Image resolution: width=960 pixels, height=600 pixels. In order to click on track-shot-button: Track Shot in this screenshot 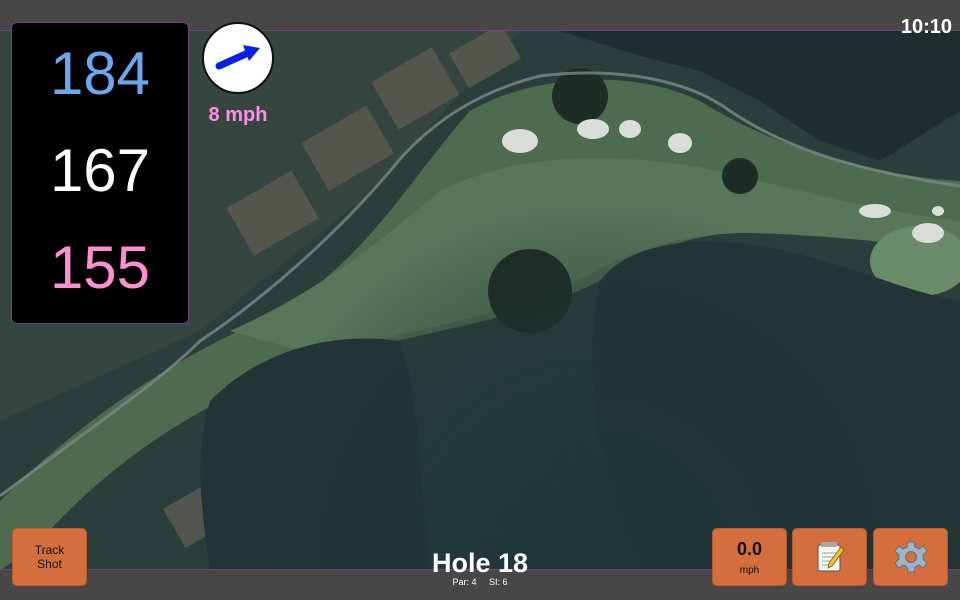, I will do `click(49, 557)`.